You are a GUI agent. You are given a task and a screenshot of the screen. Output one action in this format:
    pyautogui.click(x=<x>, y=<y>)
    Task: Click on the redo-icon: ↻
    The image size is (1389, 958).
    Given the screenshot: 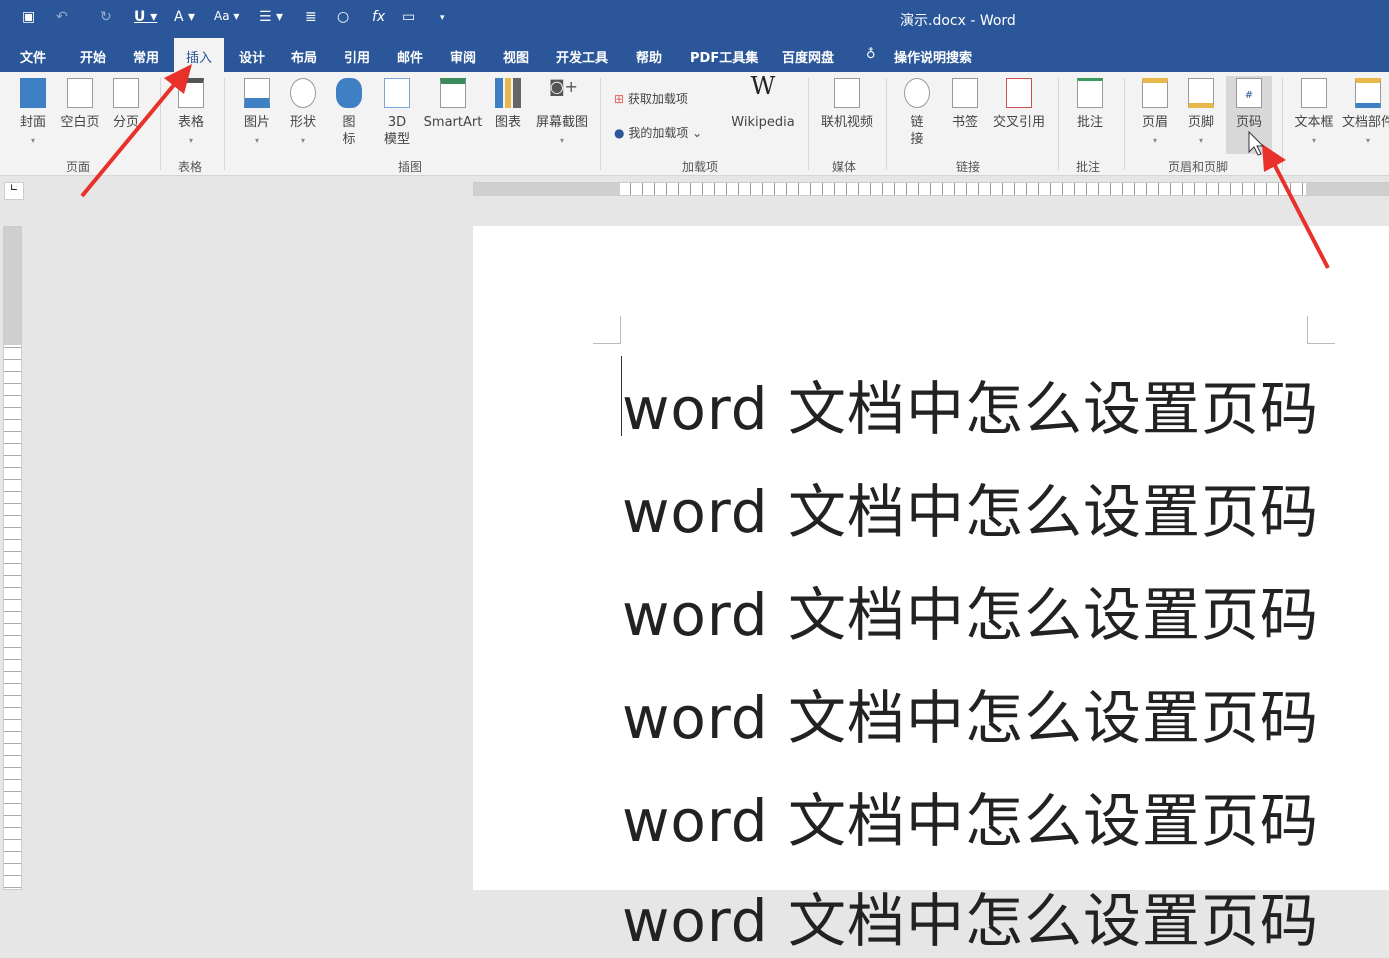 What is the action you would take?
    pyautogui.click(x=106, y=17)
    